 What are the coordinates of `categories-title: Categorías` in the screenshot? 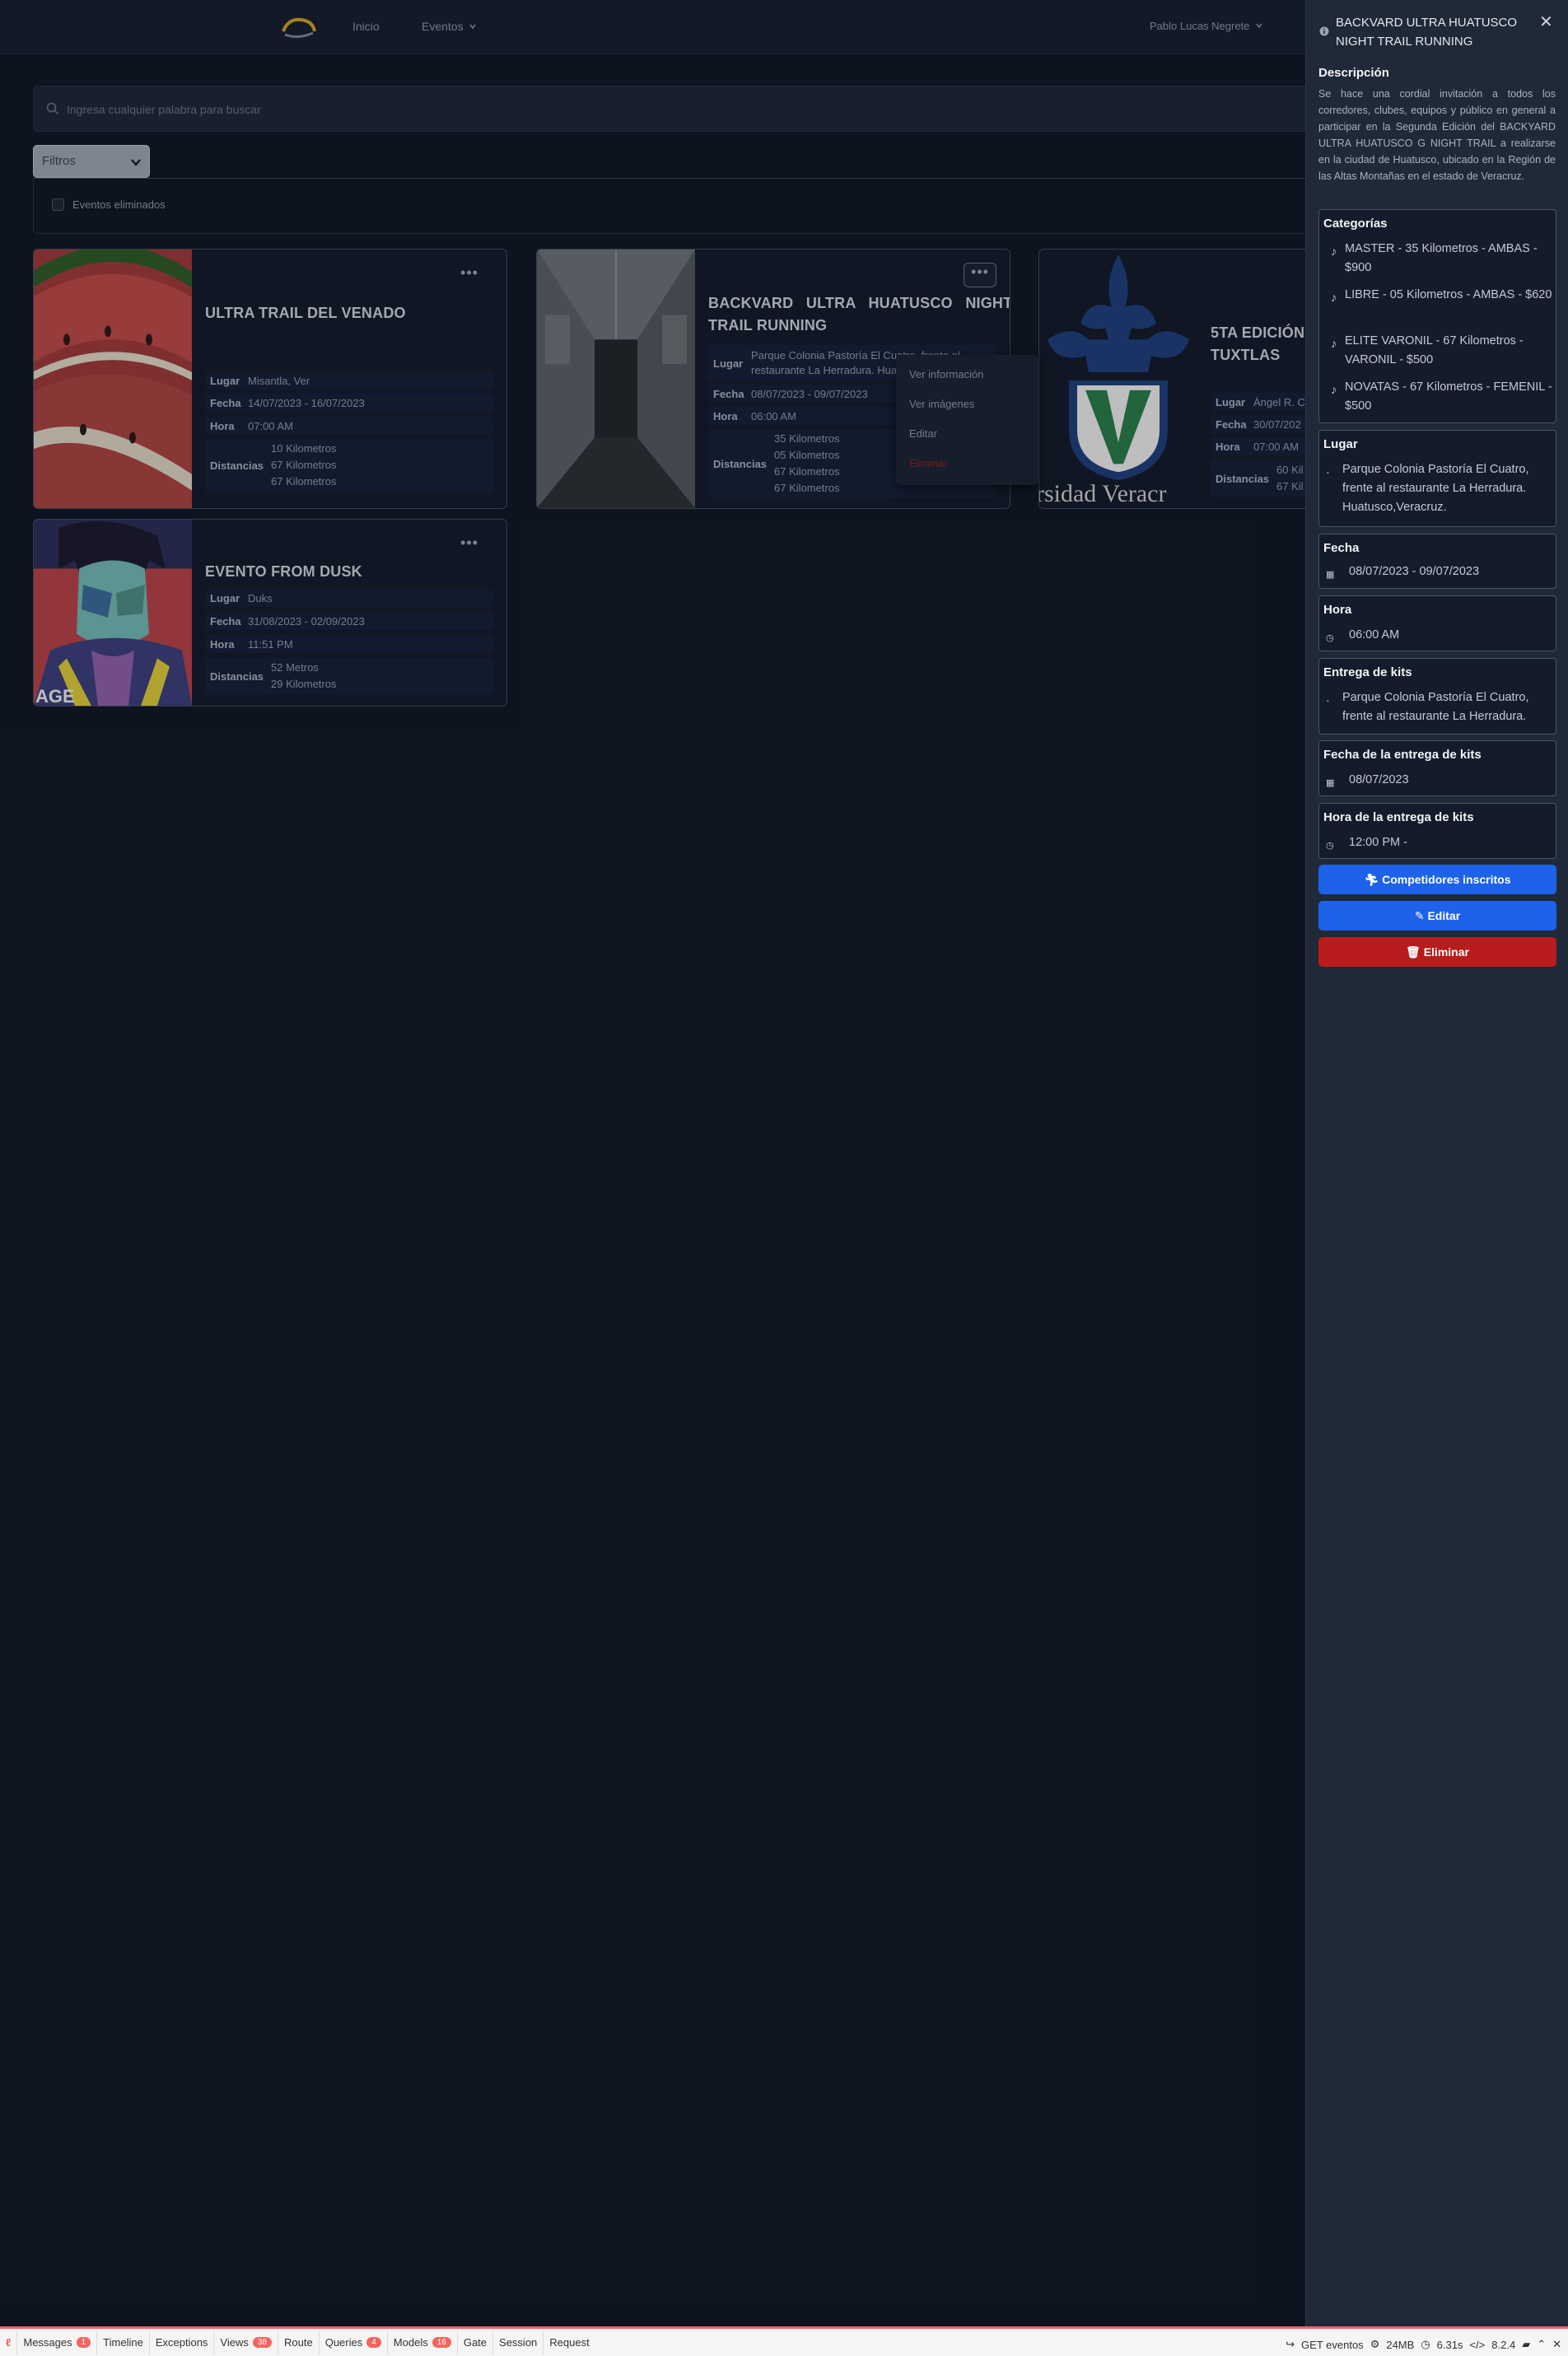 It's located at (1355, 224).